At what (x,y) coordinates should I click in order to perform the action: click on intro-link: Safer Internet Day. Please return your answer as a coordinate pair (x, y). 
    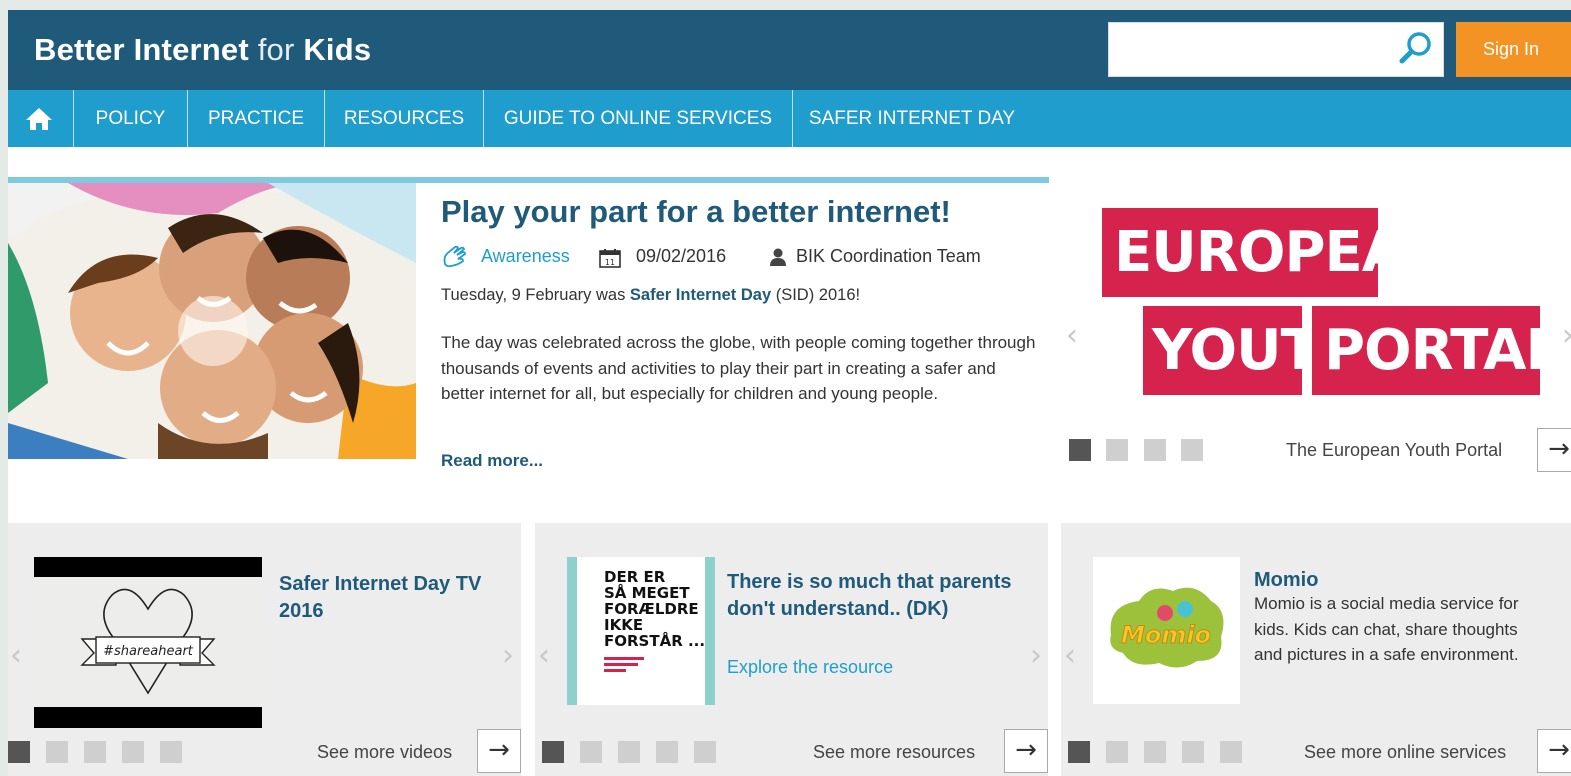
    Looking at the image, I should click on (700, 295).